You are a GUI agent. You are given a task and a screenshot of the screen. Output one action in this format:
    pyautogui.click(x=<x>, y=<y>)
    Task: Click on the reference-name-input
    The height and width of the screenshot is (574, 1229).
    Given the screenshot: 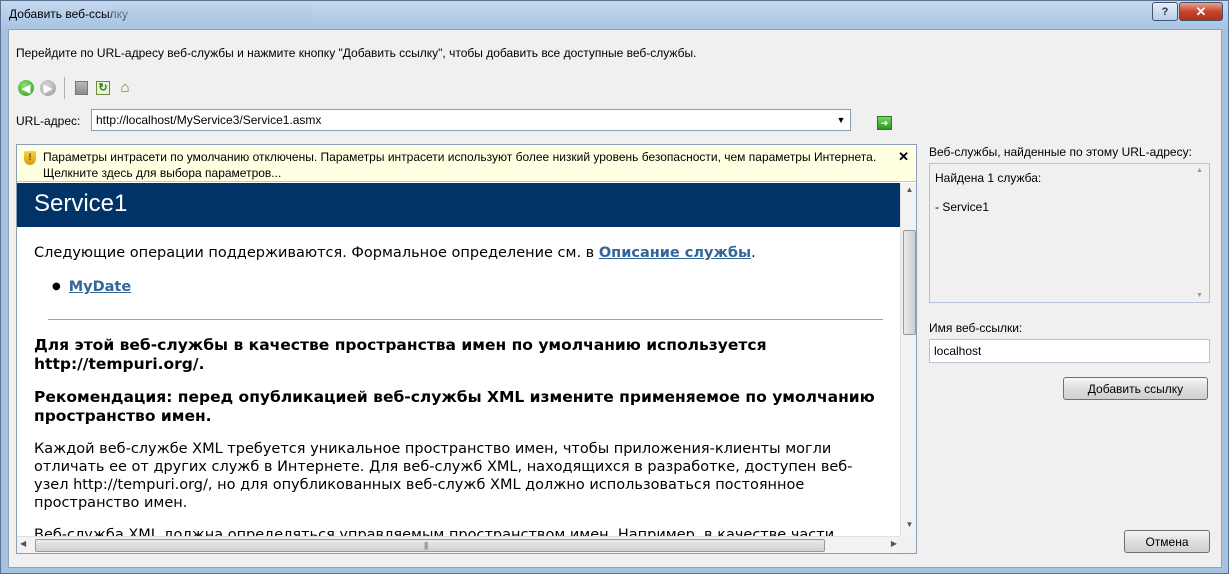 What is the action you would take?
    pyautogui.click(x=1069, y=351)
    